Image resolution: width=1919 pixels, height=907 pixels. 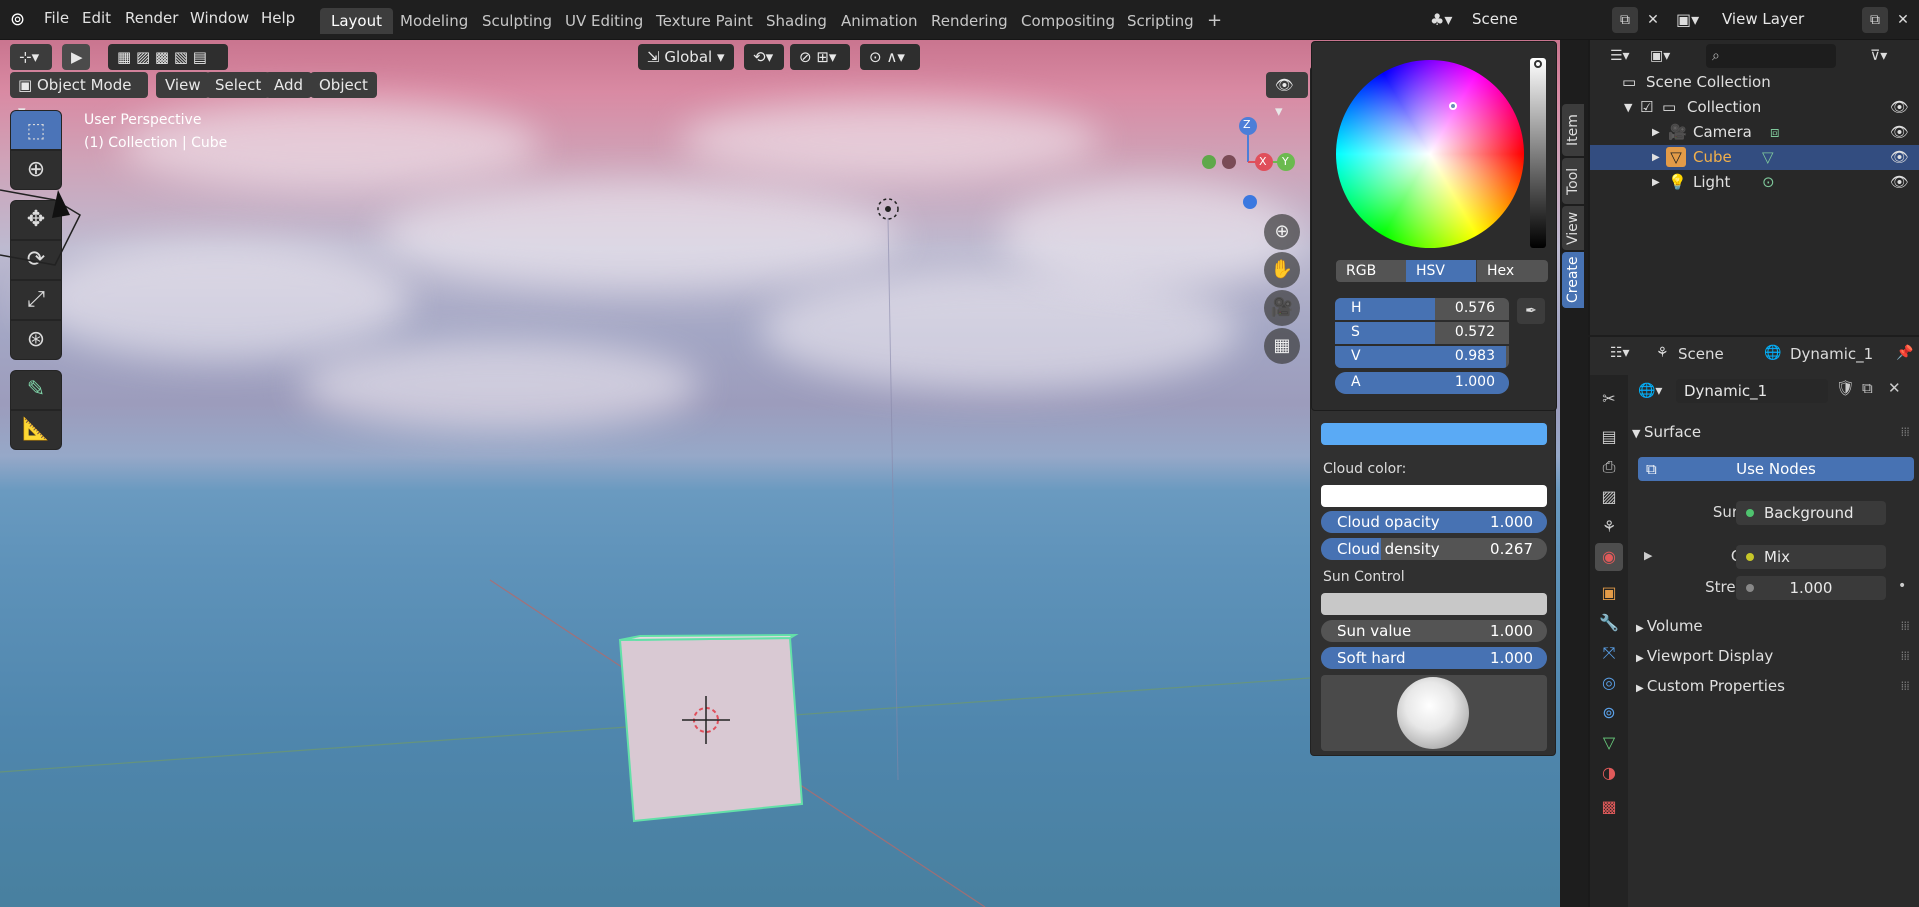 What do you see at coordinates (1609, 399) in the screenshot?
I see `tool-settings-icon: ✂` at bounding box center [1609, 399].